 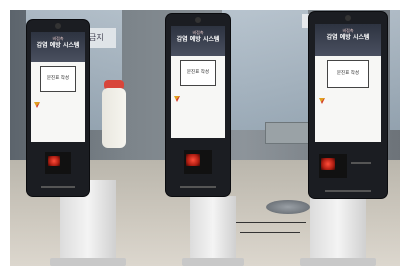 I want to click on disinfectant-sprayer, so click(x=114, y=118).